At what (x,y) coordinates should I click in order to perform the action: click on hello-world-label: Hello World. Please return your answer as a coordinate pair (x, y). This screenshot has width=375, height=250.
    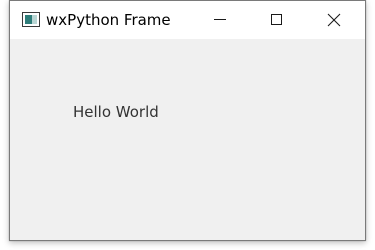
    Looking at the image, I should click on (116, 112).